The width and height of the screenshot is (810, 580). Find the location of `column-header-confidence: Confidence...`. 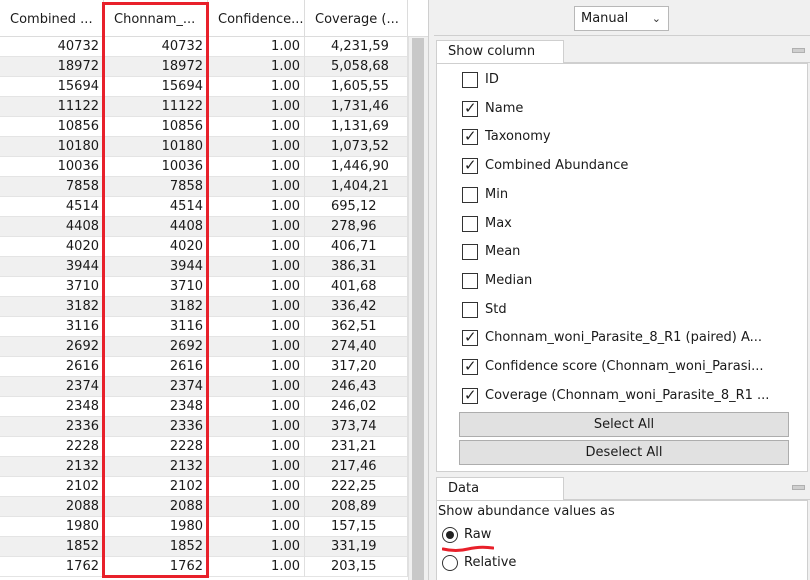

column-header-confidence: Confidence... is located at coordinates (256, 18).